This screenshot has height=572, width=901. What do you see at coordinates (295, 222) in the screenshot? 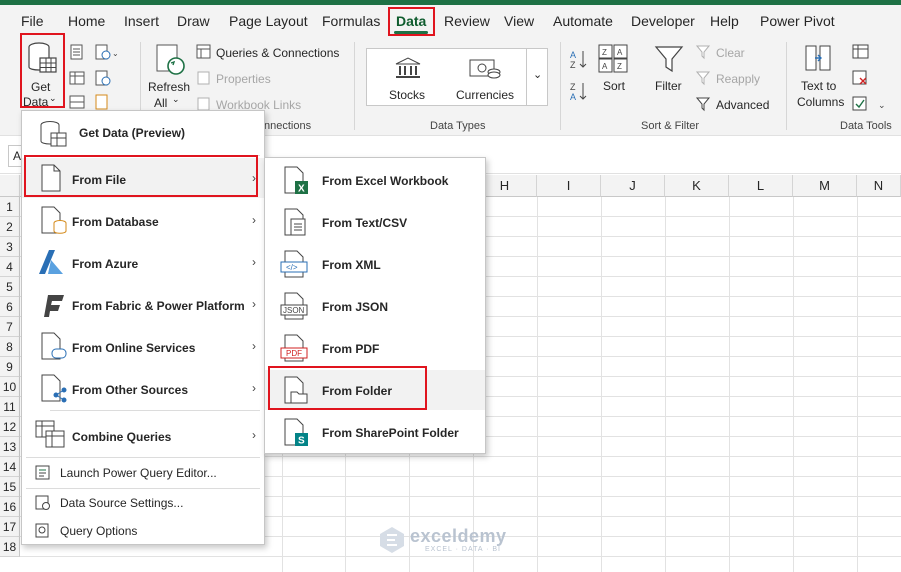
I see `text-file-icon` at bounding box center [295, 222].